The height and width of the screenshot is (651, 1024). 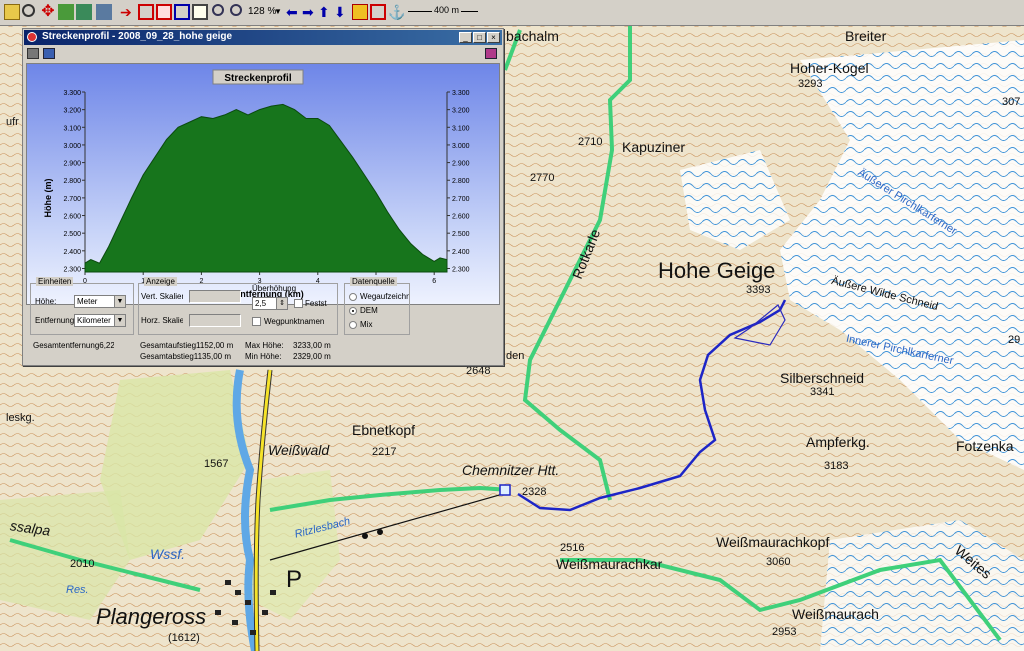 I want to click on horz-skalierung-label: Horz. Skalierung, so click(x=162, y=320).